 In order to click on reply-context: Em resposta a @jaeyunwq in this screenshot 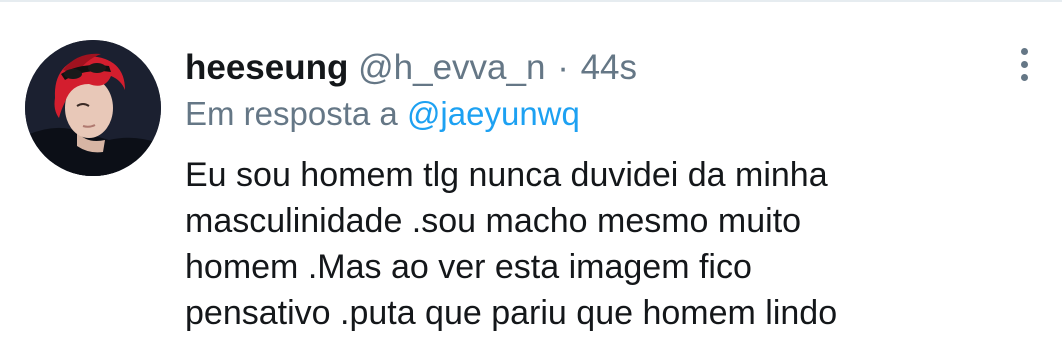, I will do `click(382, 114)`.